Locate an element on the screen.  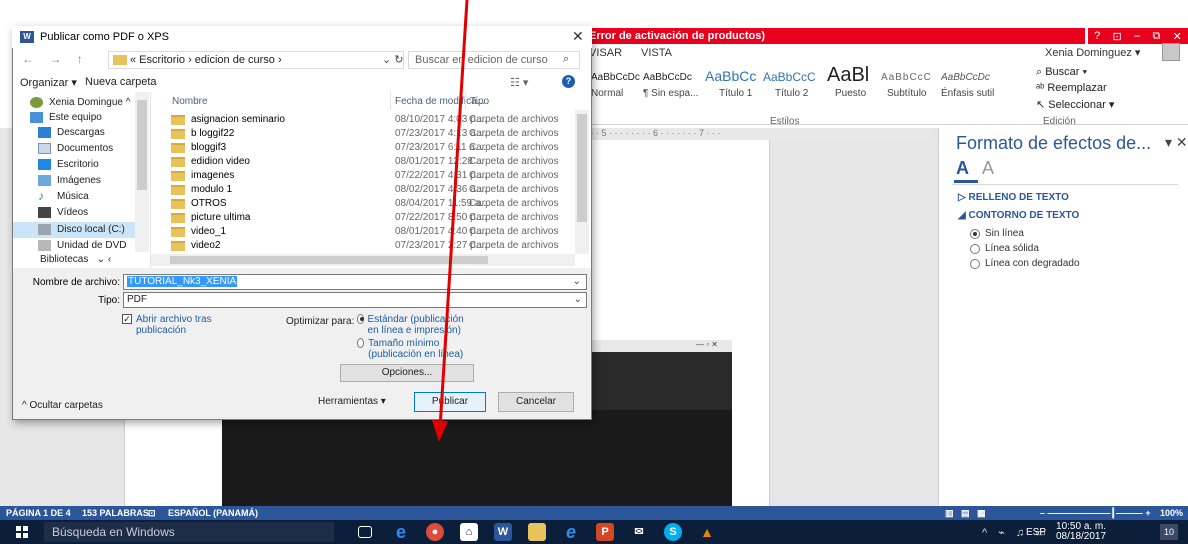
restore-icon: ⧉ is located at coordinates (1156, 36).